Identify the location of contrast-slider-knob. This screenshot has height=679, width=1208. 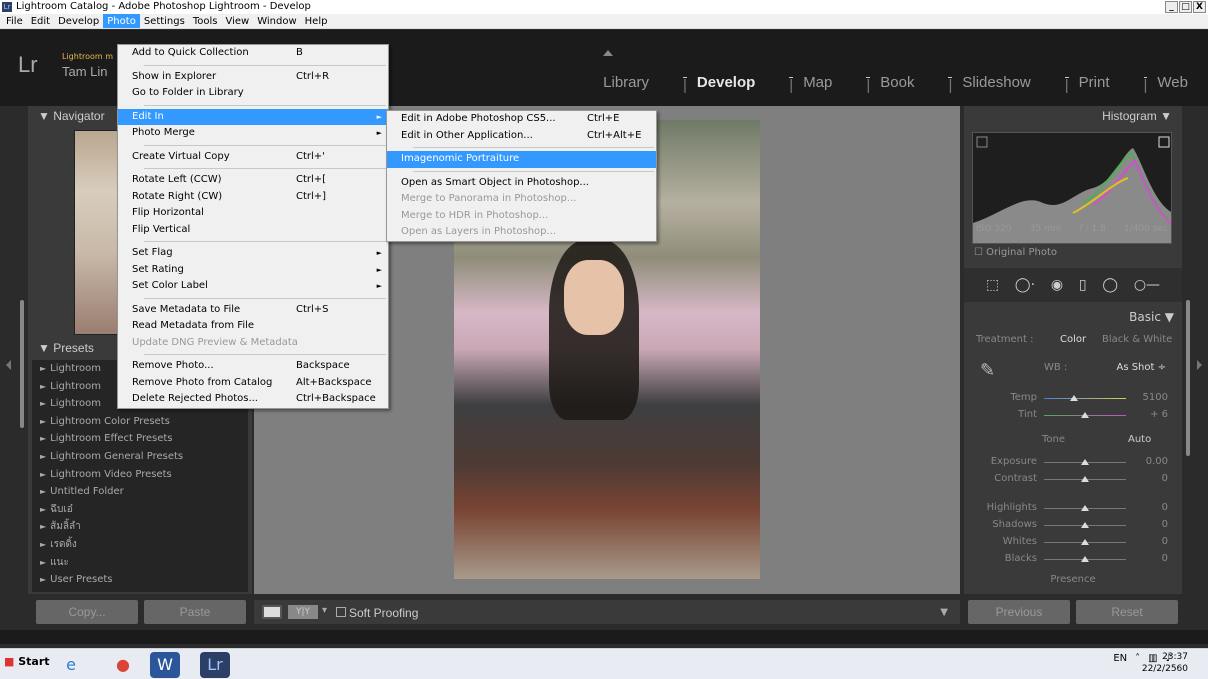
(1085, 479).